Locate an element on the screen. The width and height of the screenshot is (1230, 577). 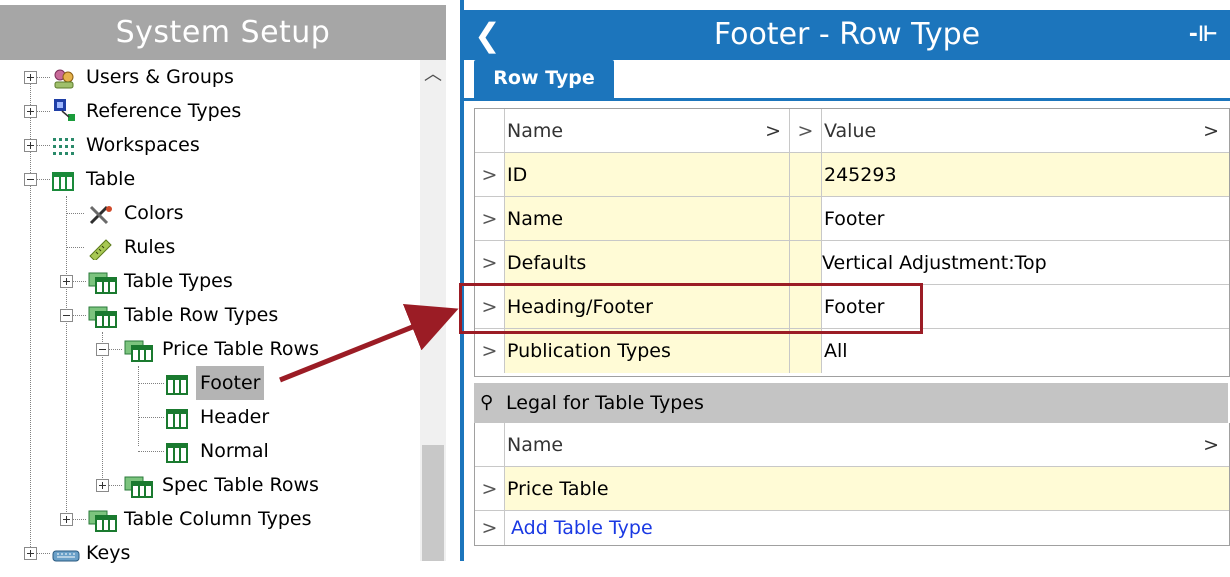
tree-item-table-column-types: Table Column Types is located at coordinates (210, 519).